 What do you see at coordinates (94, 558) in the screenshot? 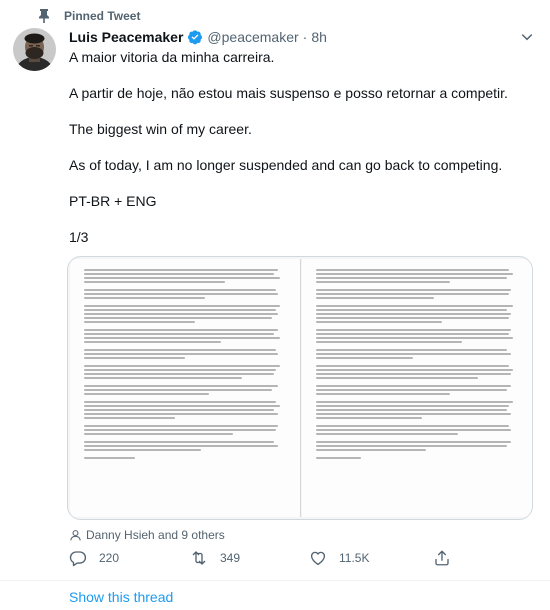
I see `reply-button: 220` at bounding box center [94, 558].